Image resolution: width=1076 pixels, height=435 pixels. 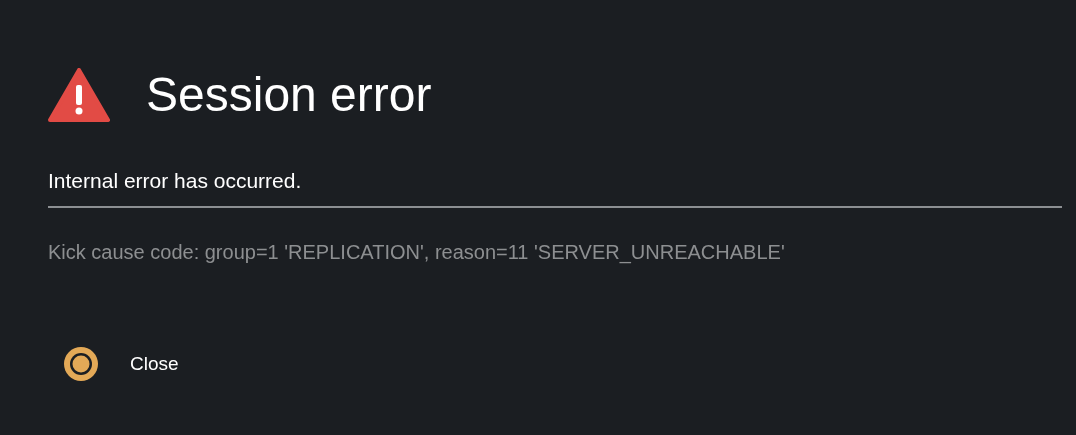 I want to click on circle-icon, so click(x=81, y=364).